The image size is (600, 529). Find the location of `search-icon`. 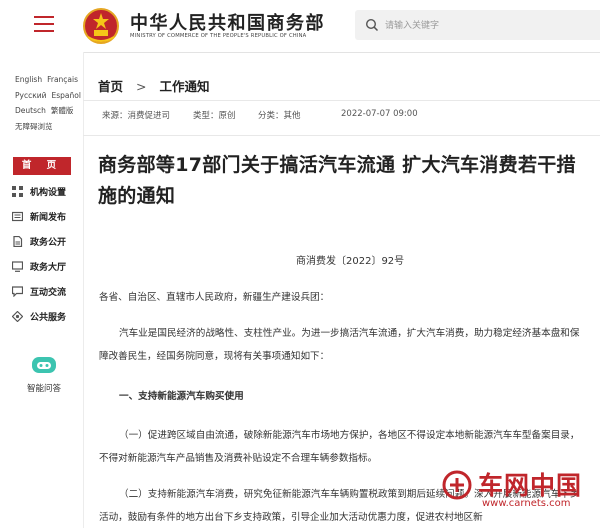

search-icon is located at coordinates (372, 25).